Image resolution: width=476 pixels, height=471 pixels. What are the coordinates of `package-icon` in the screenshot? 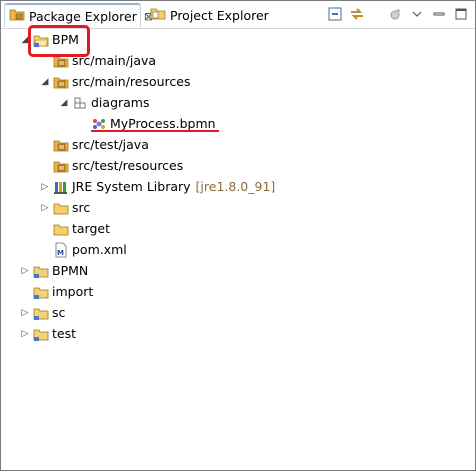 It's located at (80, 103).